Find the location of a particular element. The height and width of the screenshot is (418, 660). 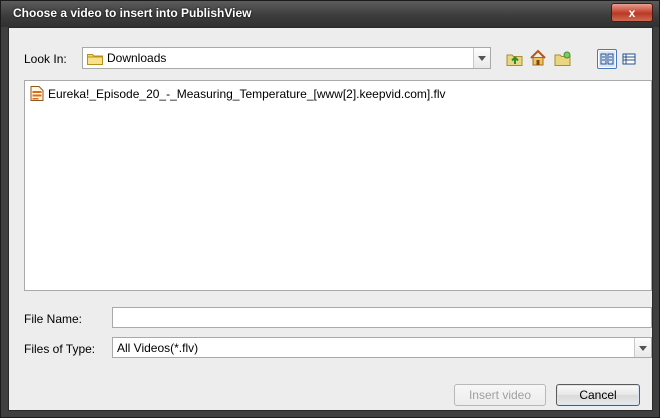

insert-video-label: Insert video is located at coordinates (500, 395).